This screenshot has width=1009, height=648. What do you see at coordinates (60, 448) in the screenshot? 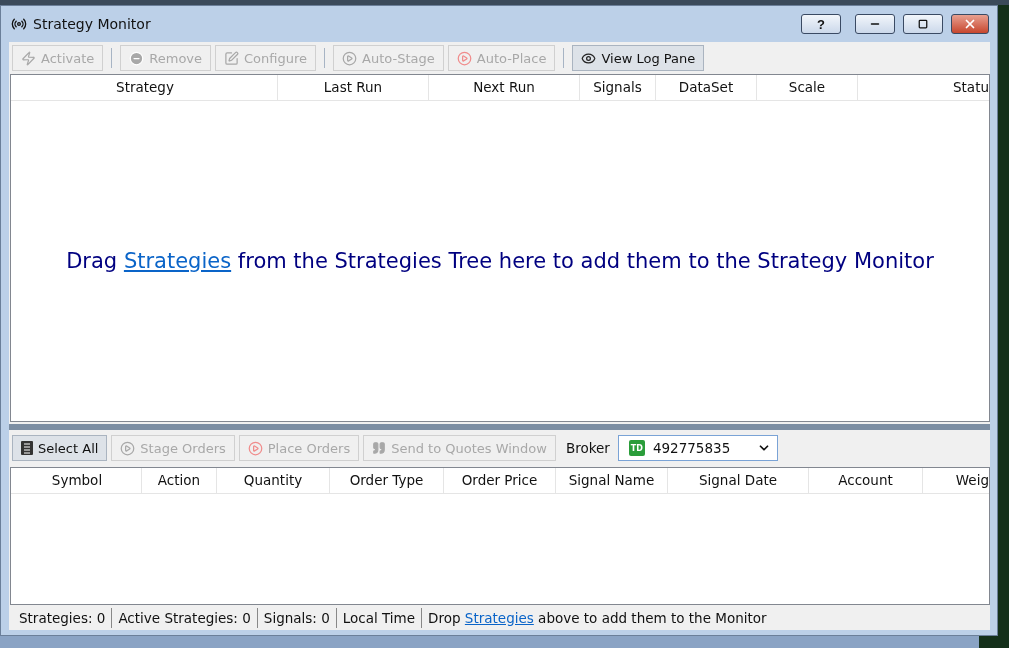
I see `toolbar-button: Select All` at bounding box center [60, 448].